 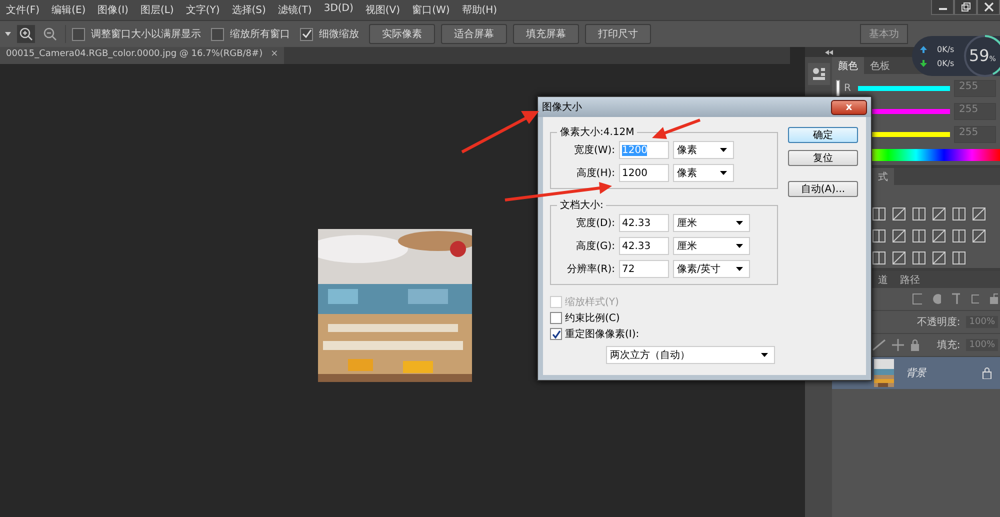 I want to click on opacity-label: 不透明度:, so click(x=938, y=322).